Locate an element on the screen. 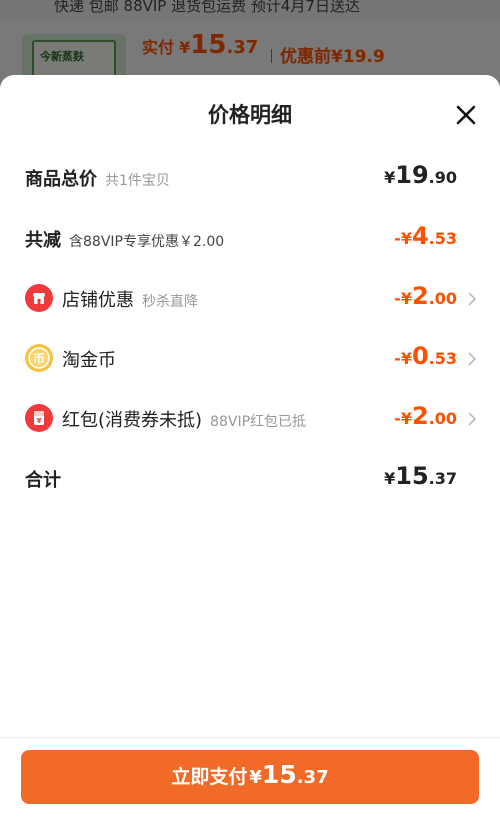 The image size is (500, 822). row-amount: -¥0.53 is located at coordinates (425, 356).